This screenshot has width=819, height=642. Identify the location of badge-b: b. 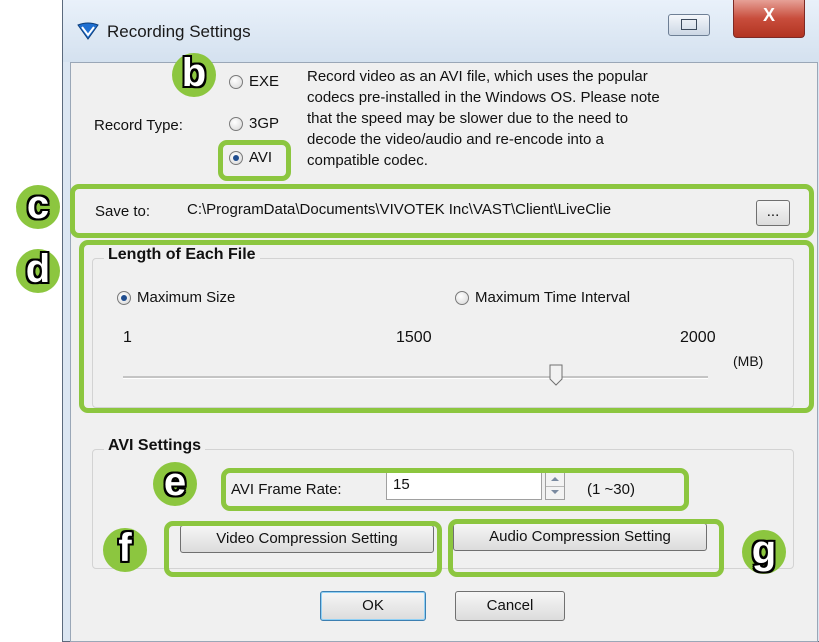
(194, 75).